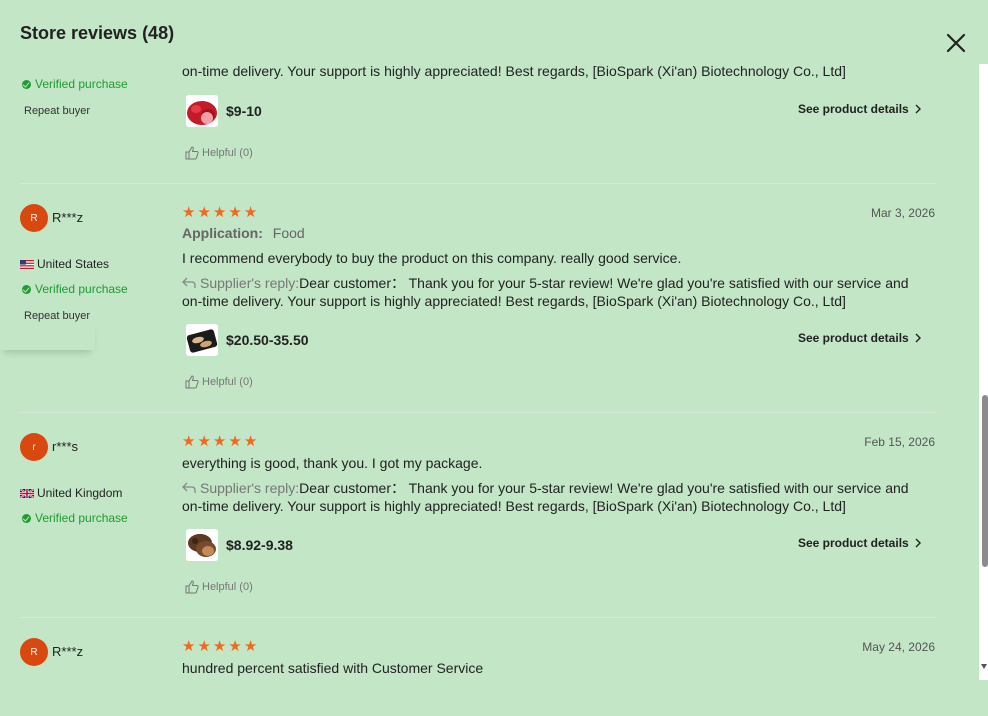  What do you see at coordinates (985, 481) in the screenshot?
I see `scrollbar-thumb` at bounding box center [985, 481].